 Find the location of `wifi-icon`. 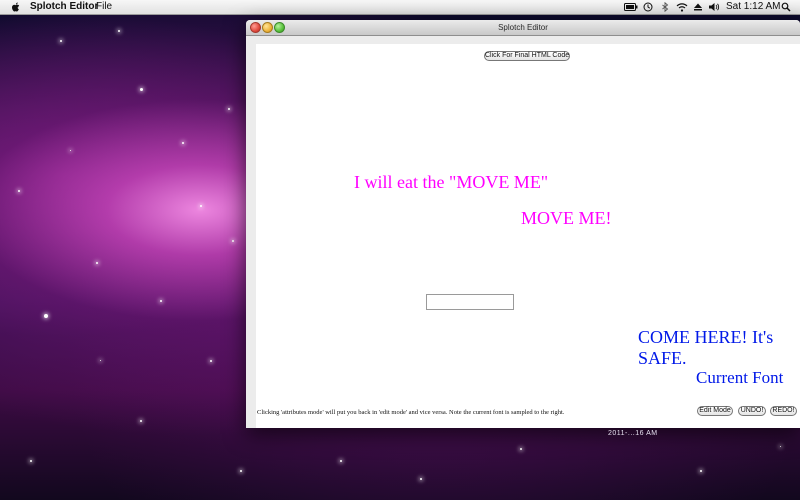

wifi-icon is located at coordinates (682, 7).